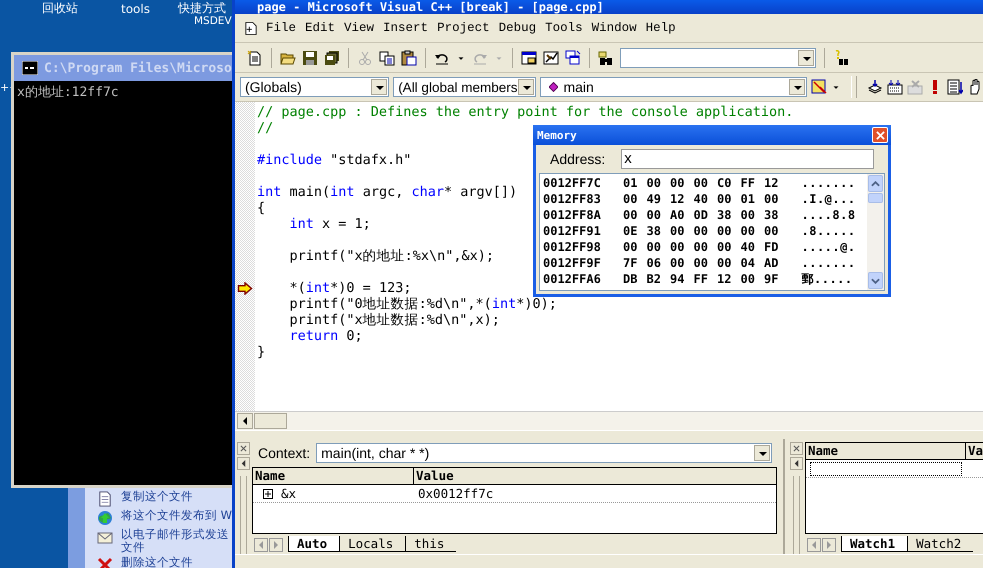  Describe the element at coordinates (176, 562) in the screenshot. I see `task-link: 删除这个文件` at that location.